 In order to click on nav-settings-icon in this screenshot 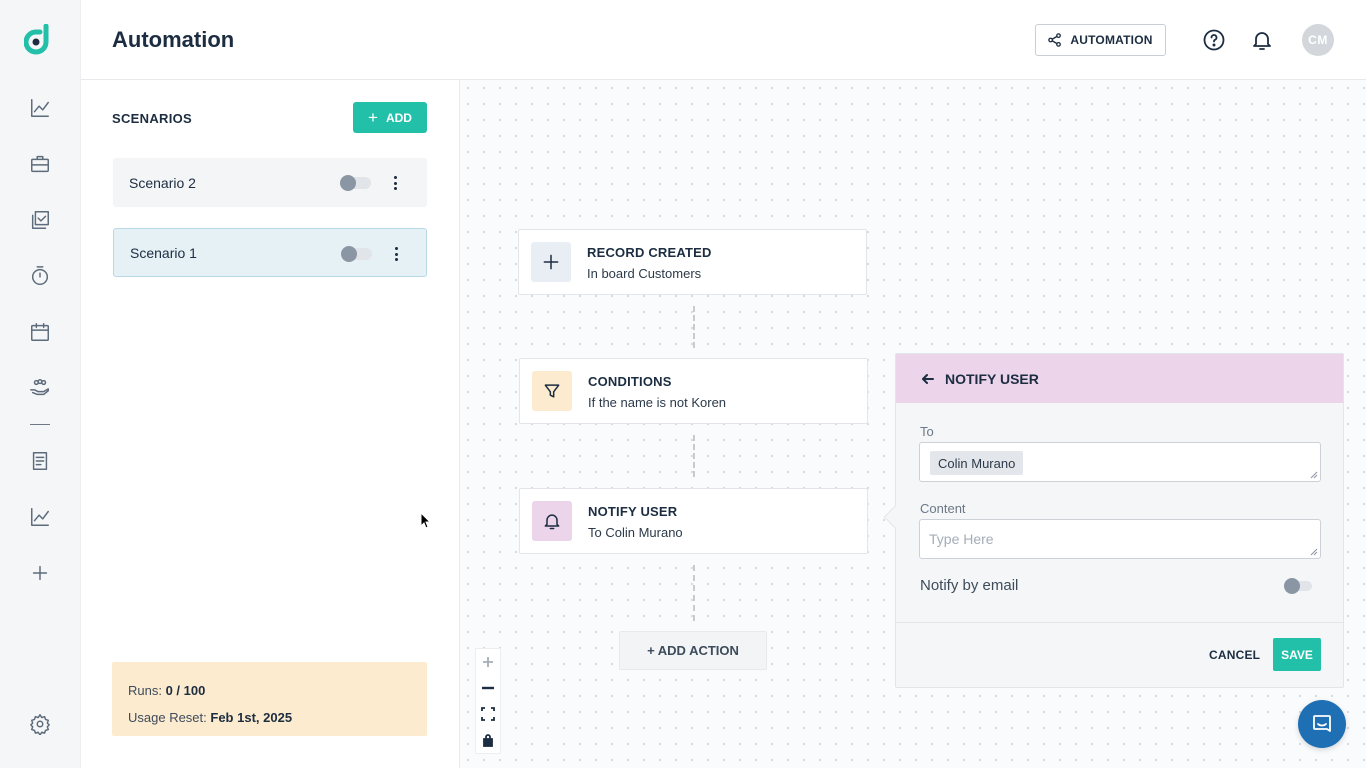, I will do `click(40, 724)`.